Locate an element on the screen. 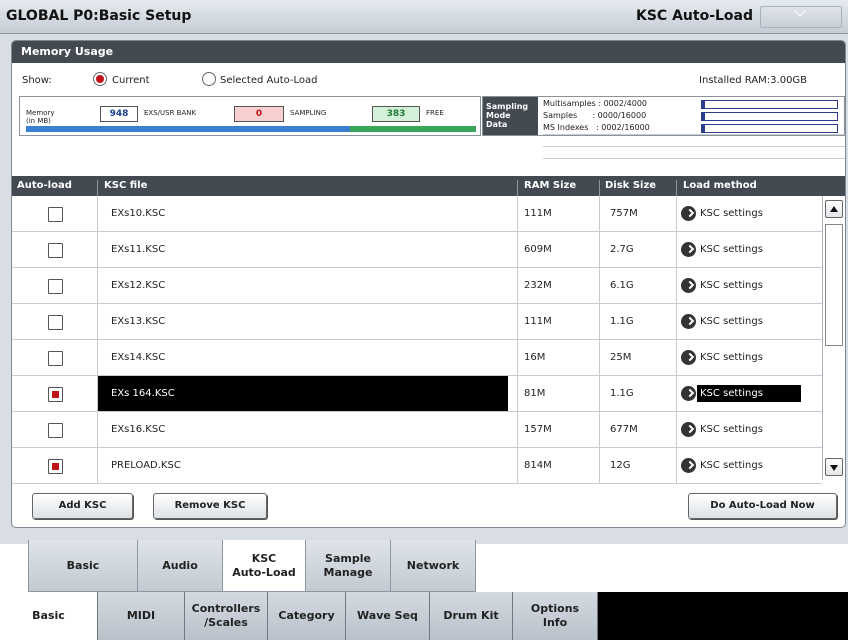  chevron-down-icon is located at coordinates (800, 15).